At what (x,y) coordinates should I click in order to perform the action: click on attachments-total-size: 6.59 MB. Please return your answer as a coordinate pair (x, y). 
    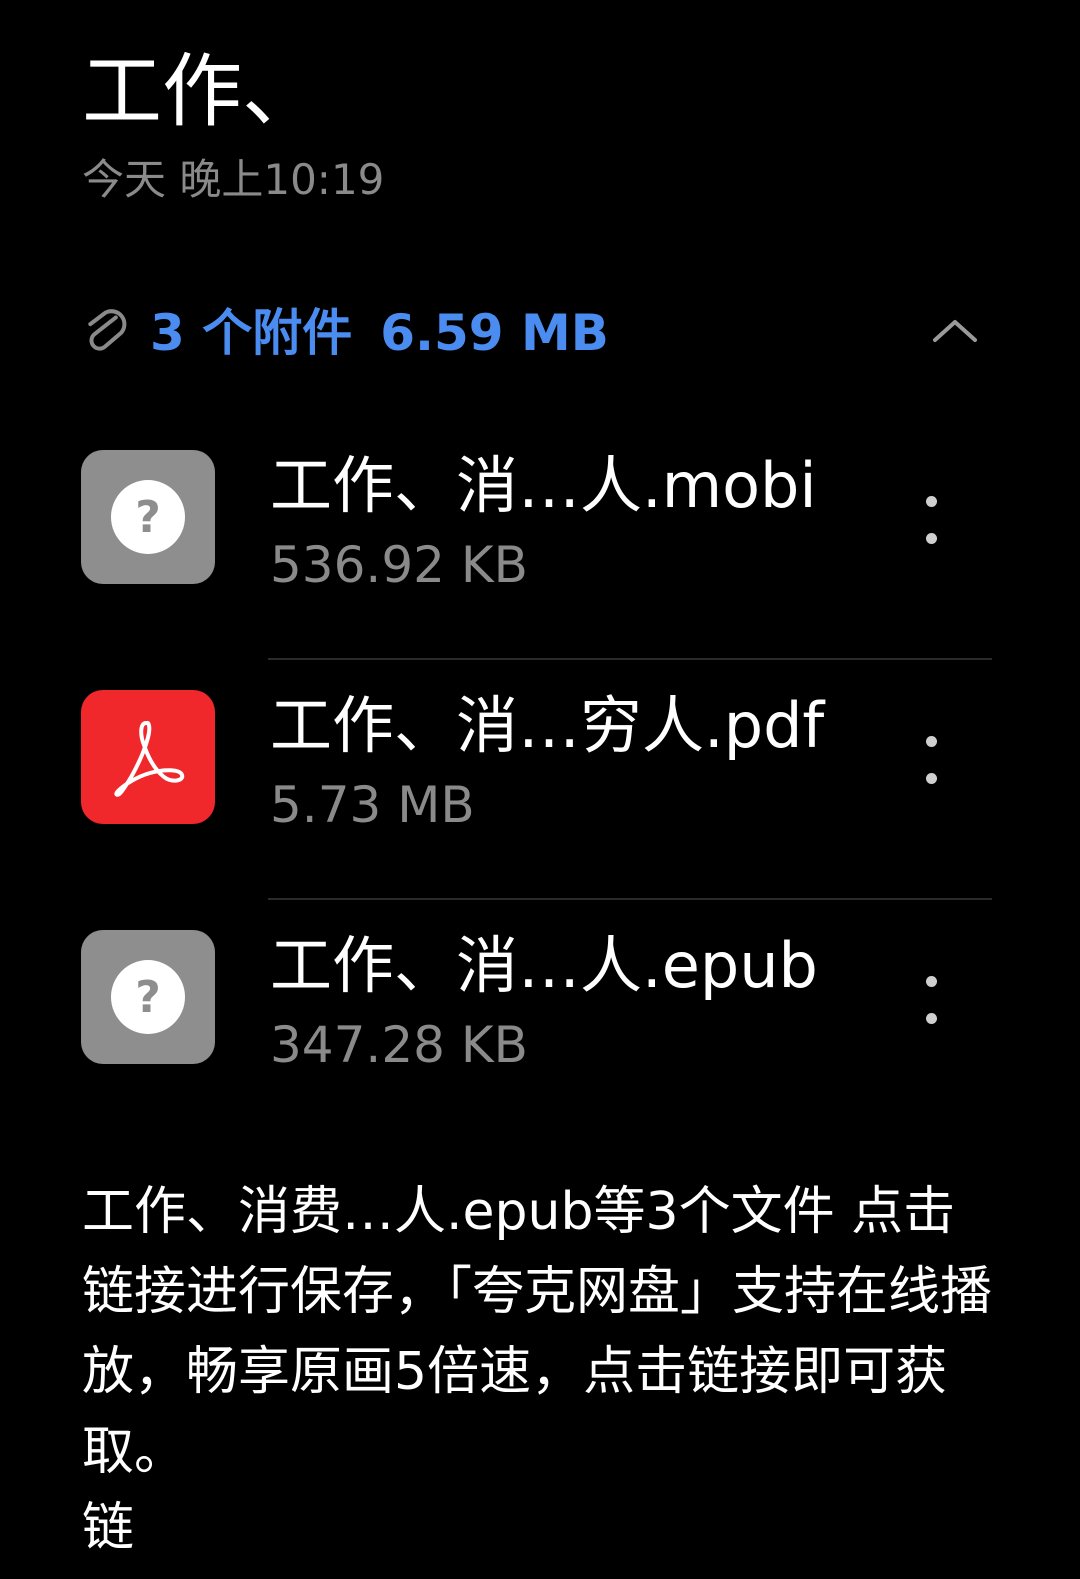
    Looking at the image, I should click on (494, 333).